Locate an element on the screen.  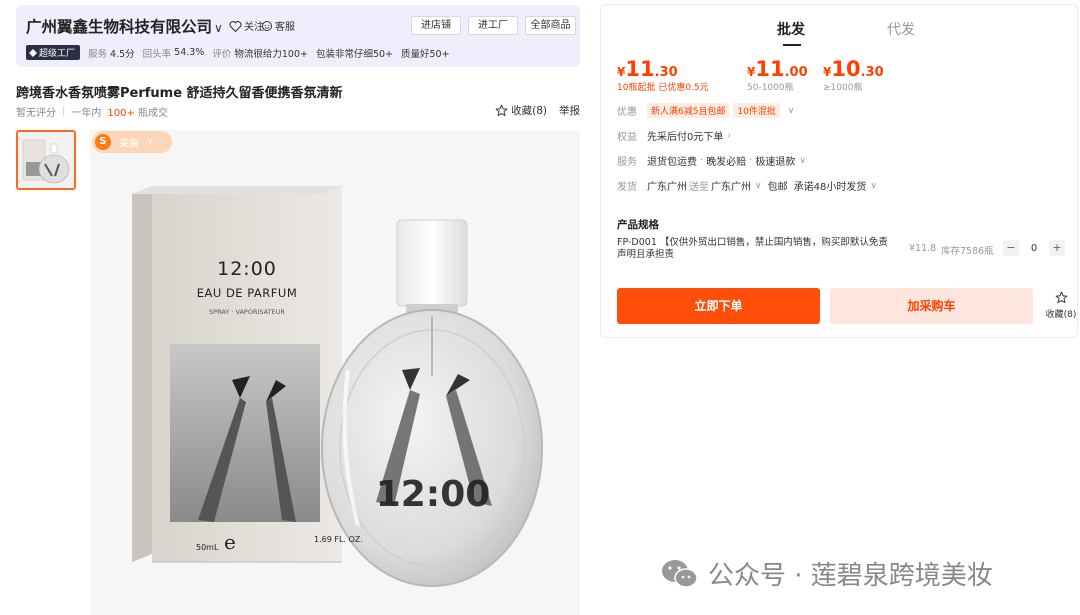
increase-button: + is located at coordinates (1057, 248).